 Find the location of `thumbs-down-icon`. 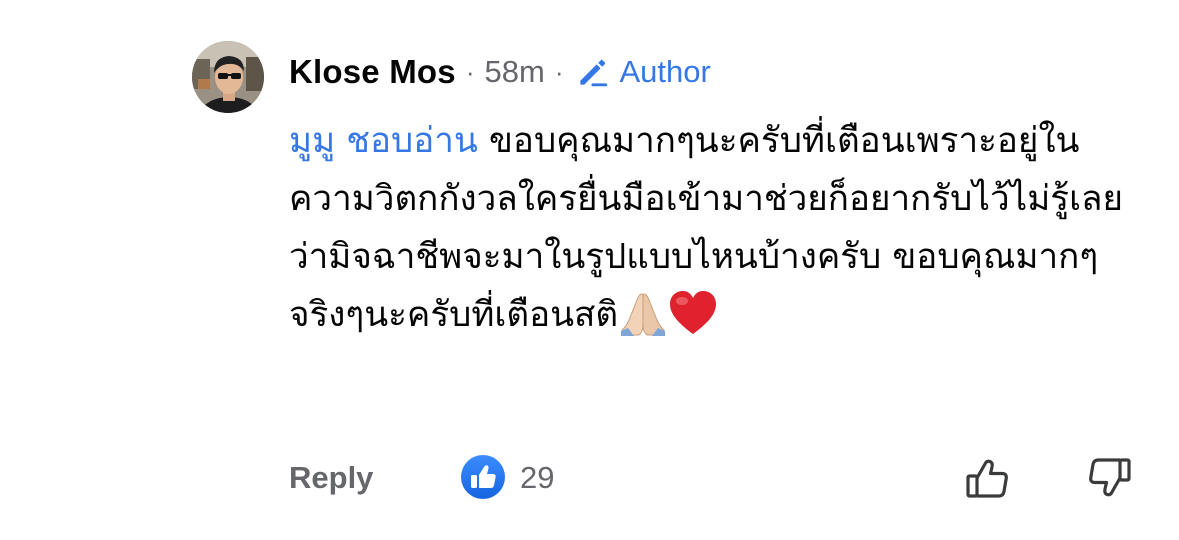

thumbs-down-icon is located at coordinates (1109, 478).